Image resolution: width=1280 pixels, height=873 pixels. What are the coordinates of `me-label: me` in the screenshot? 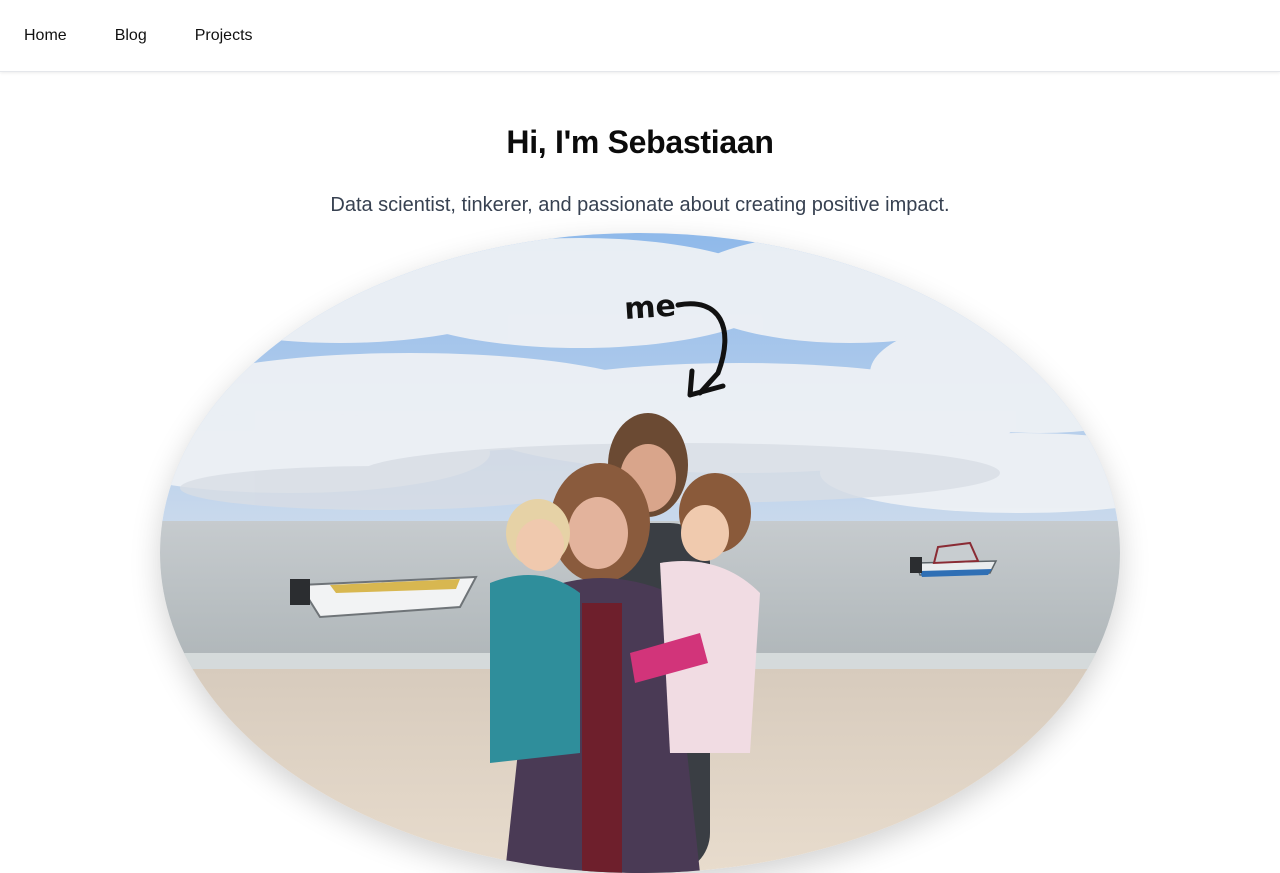 It's located at (650, 307).